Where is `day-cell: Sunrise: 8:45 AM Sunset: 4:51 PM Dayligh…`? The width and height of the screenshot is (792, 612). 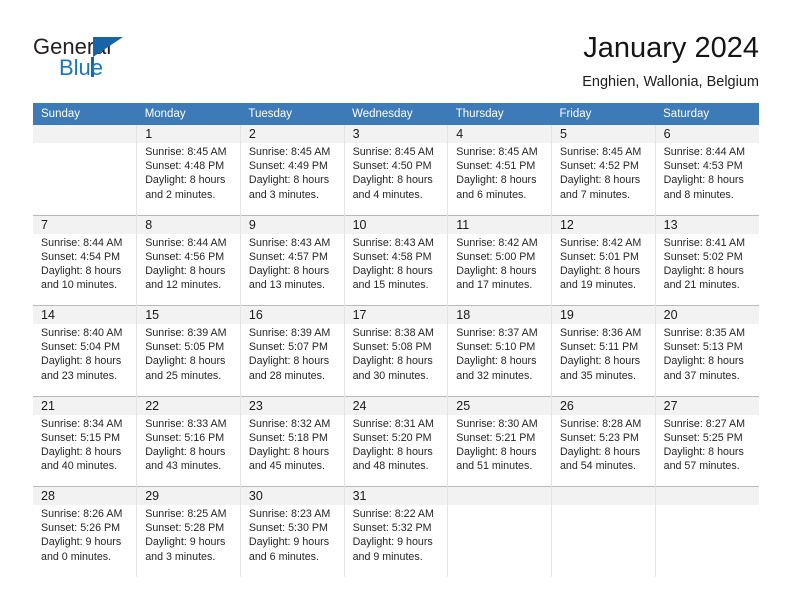
day-cell: Sunrise: 8:45 AM Sunset: 4:51 PM Dayligh… is located at coordinates (499, 179).